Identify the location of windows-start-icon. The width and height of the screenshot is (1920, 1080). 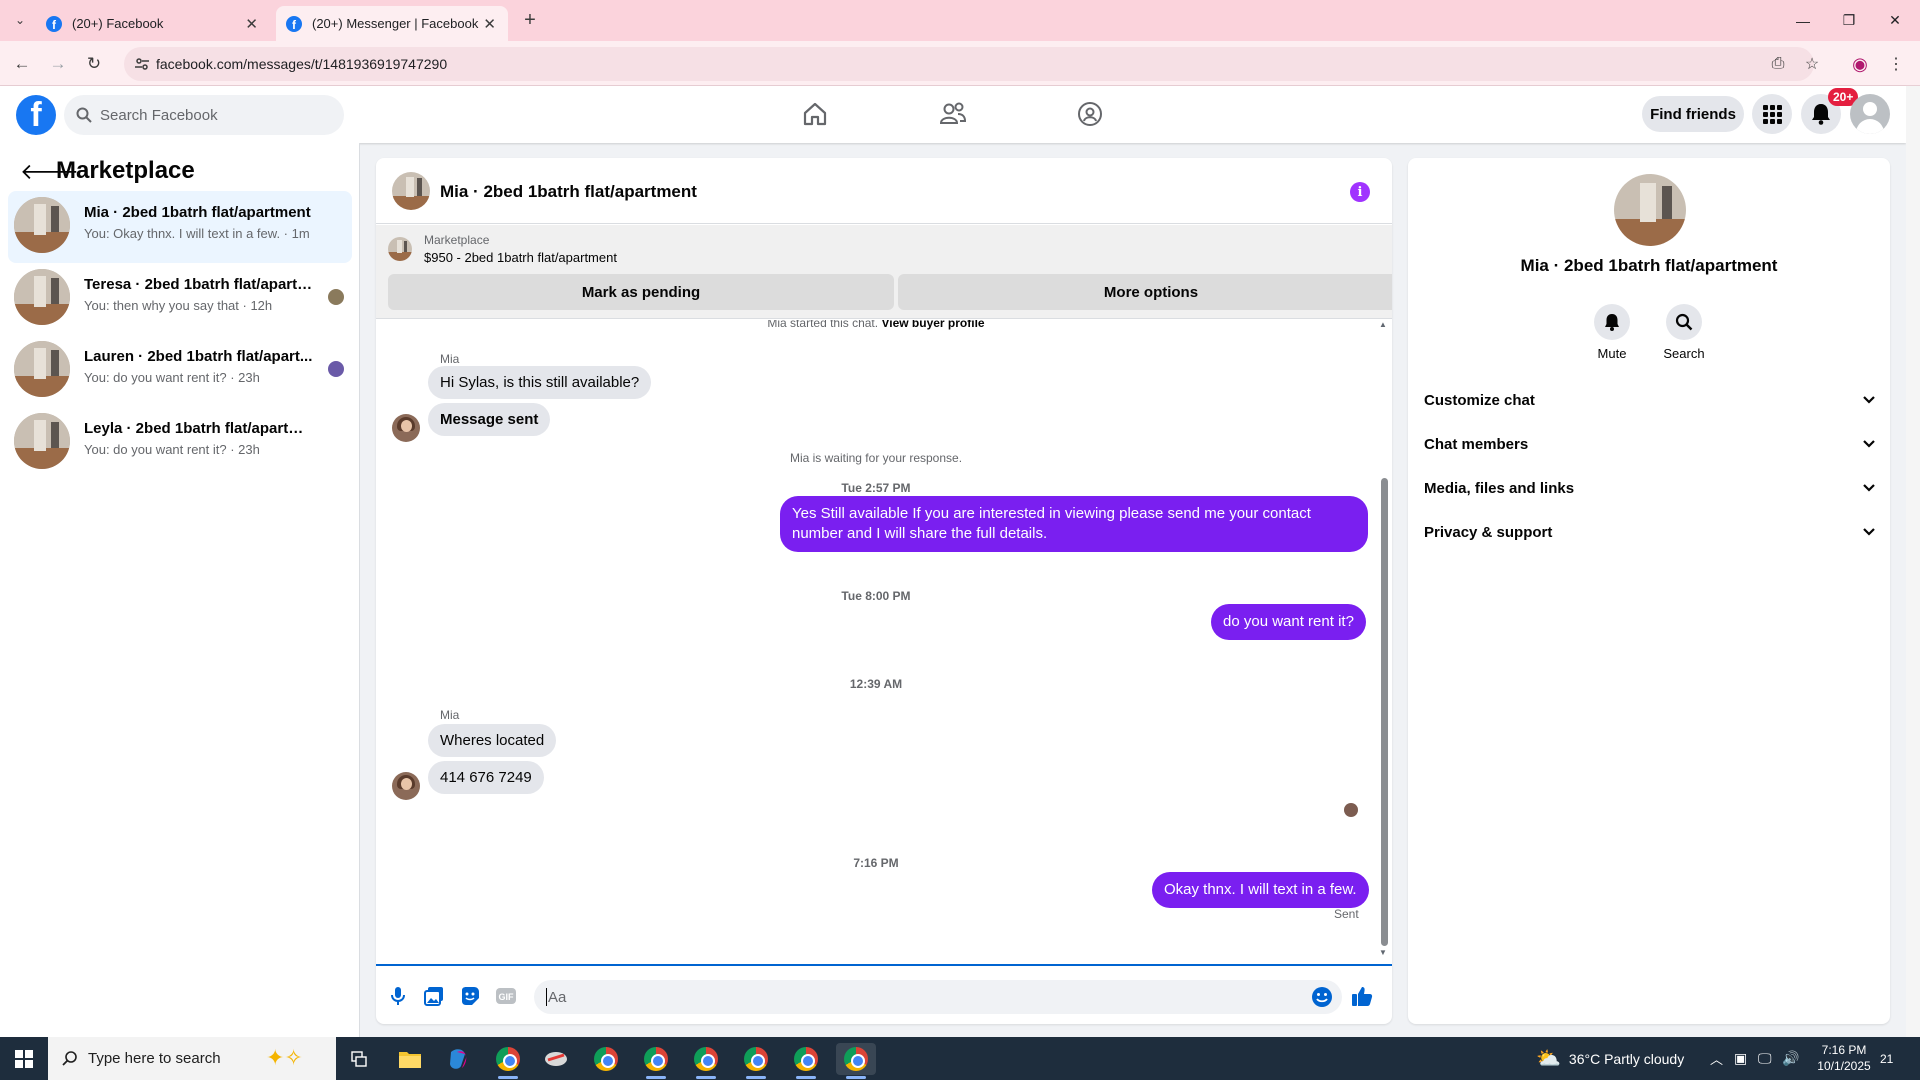
(24, 1058).